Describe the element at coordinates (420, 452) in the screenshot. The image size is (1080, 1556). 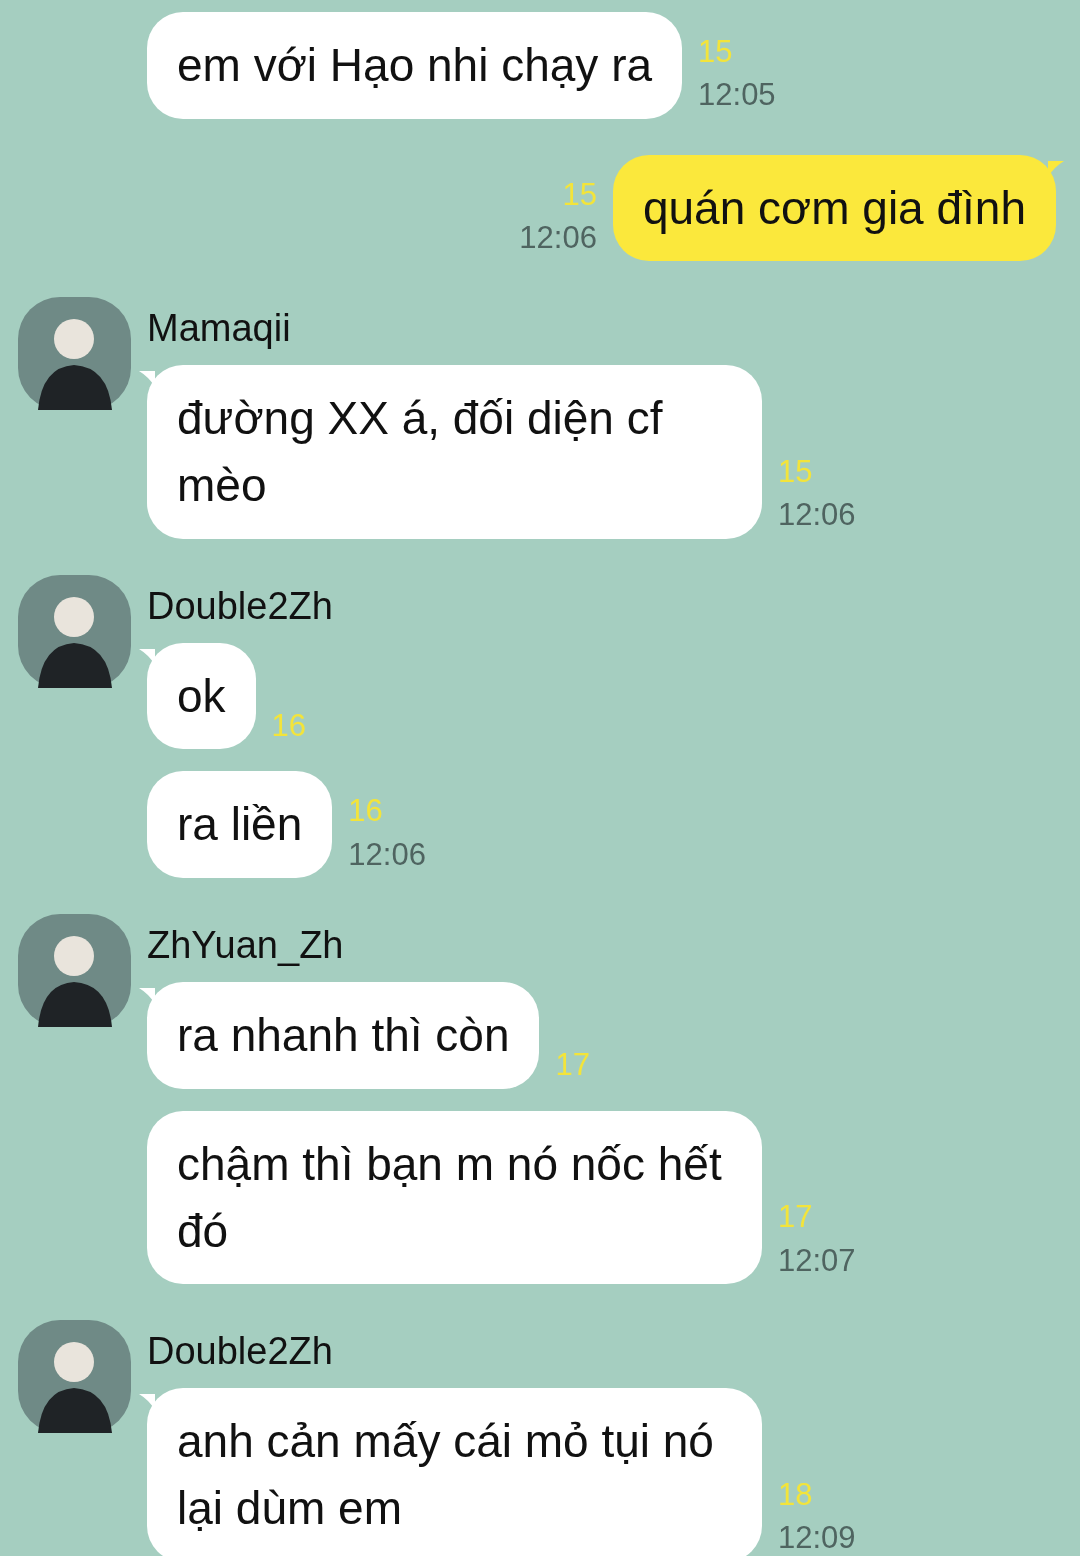
I see `message-text: đường XX á, đối diện cf mèo` at that location.